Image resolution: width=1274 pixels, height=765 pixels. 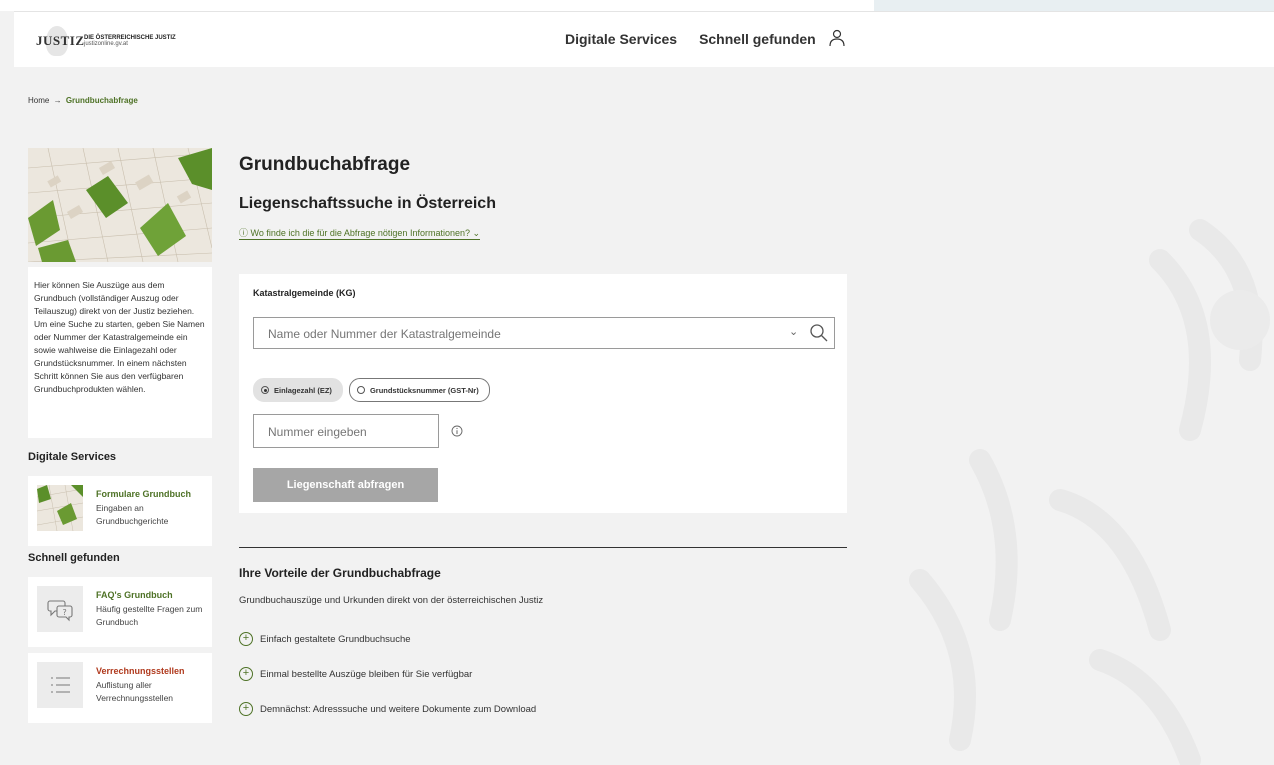 What do you see at coordinates (367, 203) in the screenshot?
I see `page-subtitle: Liegenschaftssuche in Österreich` at bounding box center [367, 203].